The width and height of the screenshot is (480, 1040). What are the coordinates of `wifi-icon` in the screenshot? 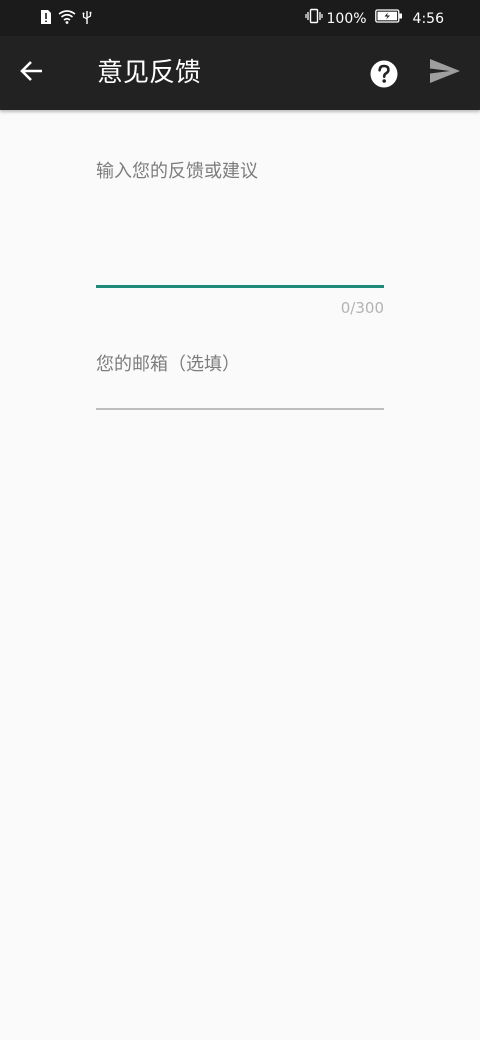 It's located at (67, 19).